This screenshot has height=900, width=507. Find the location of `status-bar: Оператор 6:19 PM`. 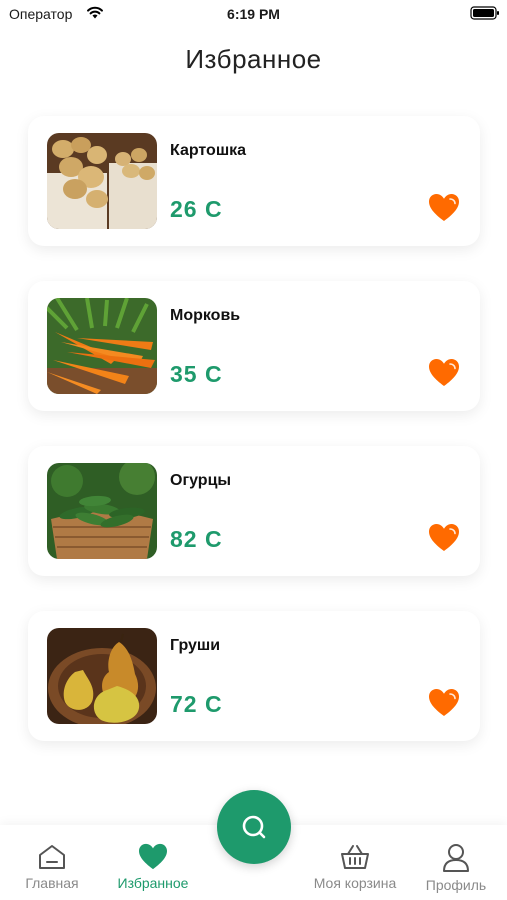

status-bar: Оператор 6:19 PM is located at coordinates (253, 15).